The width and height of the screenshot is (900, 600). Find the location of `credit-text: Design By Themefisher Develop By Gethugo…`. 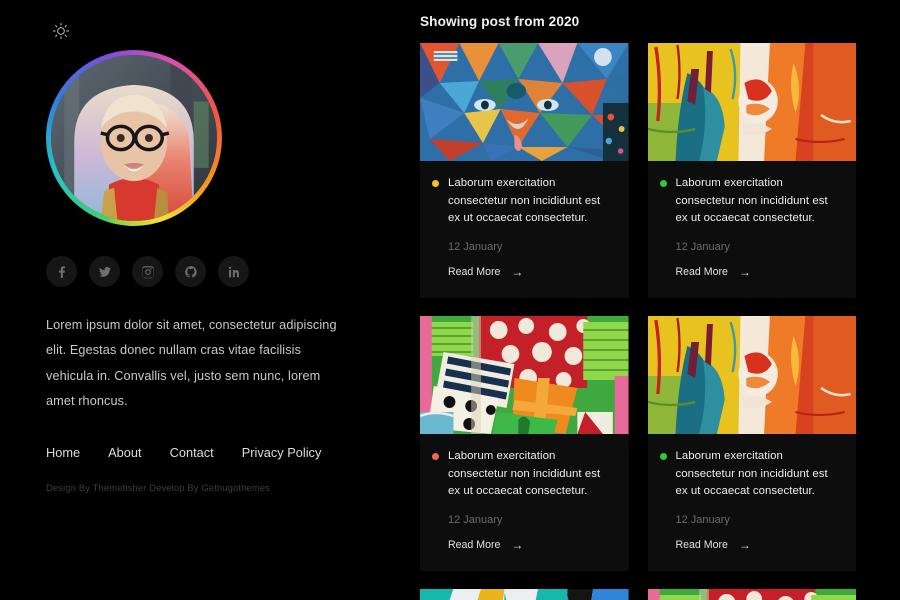

credit-text: Design By Themefisher Develop By Gethugo… is located at coordinates (158, 487).